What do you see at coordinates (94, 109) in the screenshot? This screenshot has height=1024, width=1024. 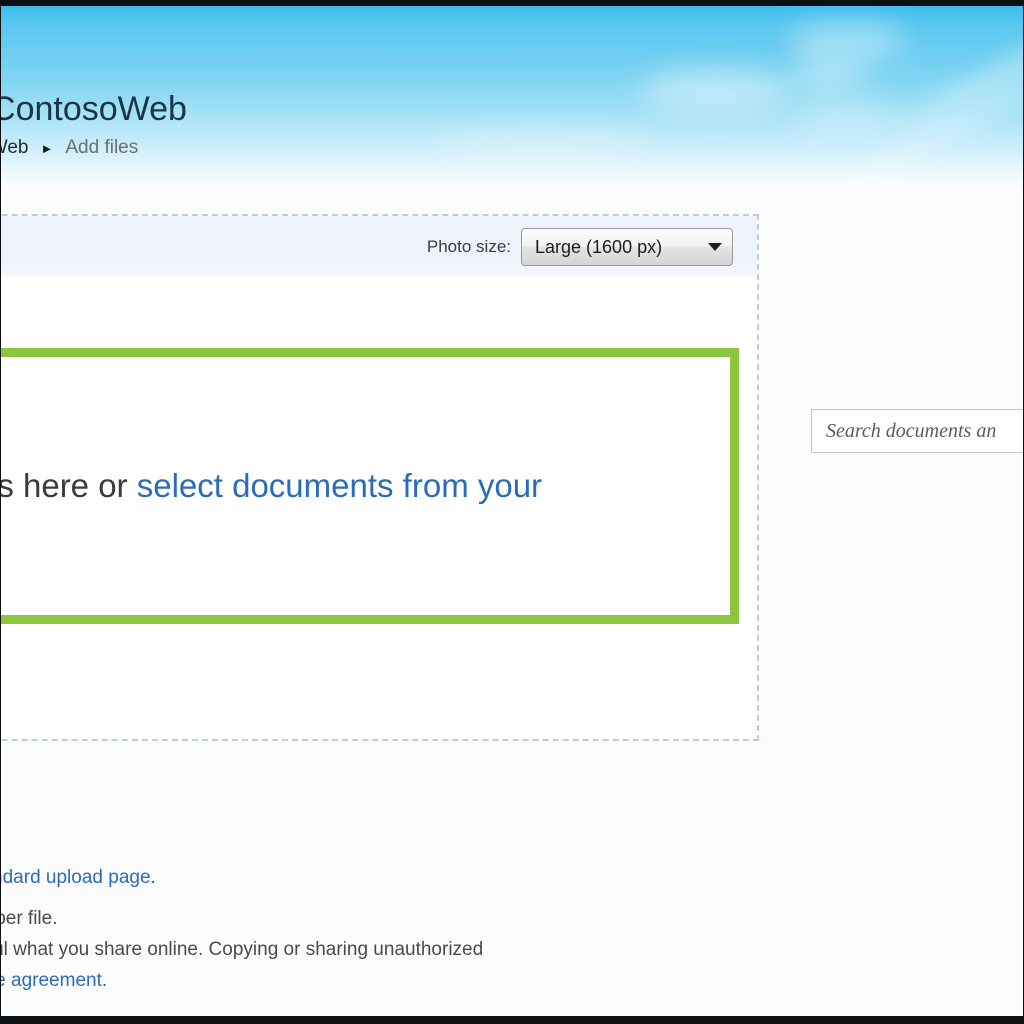 I see `page-title: ...ts to ContosoWeb` at bounding box center [94, 109].